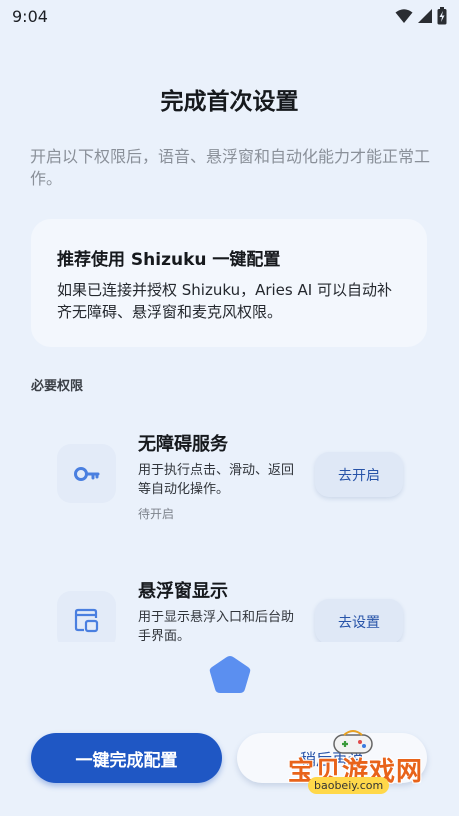 The image size is (459, 816). Describe the element at coordinates (359, 620) in the screenshot. I see `open-floating-window-settings-button: 去设置` at that location.